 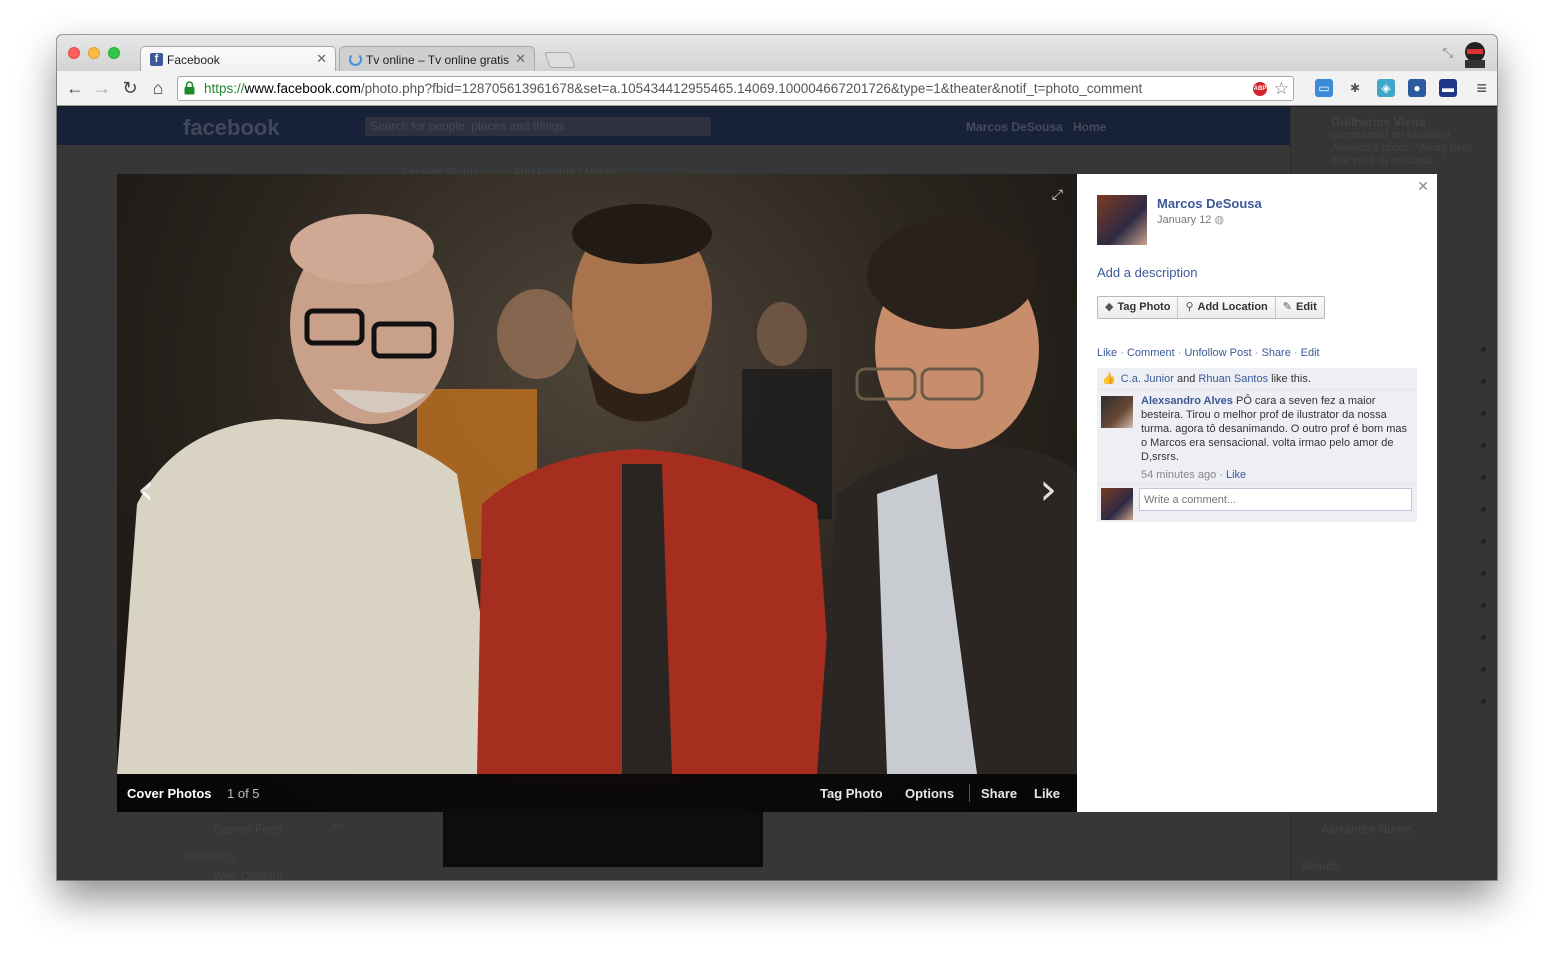 I want to click on minimize-window-button, so click(x=94, y=53).